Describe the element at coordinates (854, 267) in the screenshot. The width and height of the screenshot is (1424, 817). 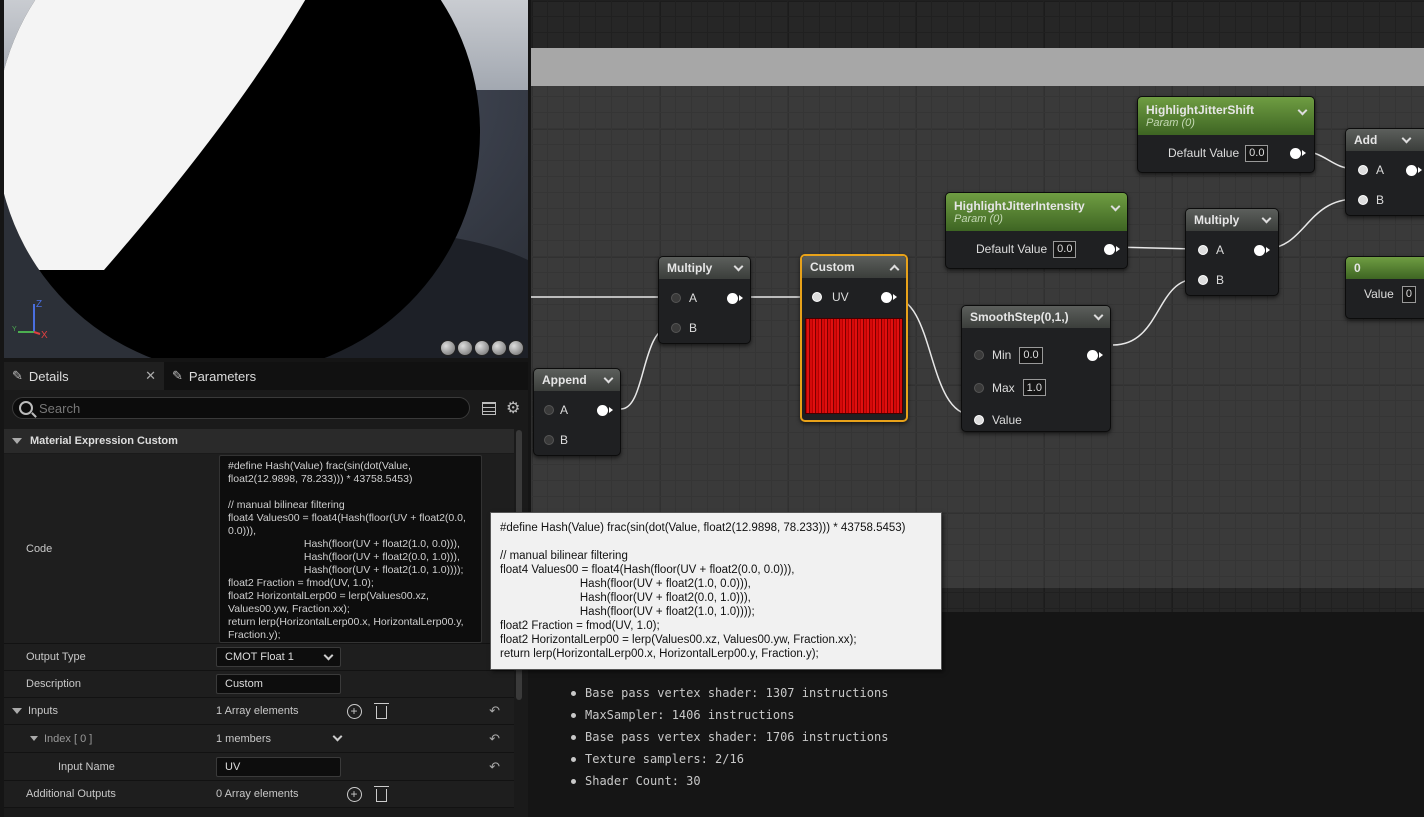
I see `node-header: Custom` at that location.